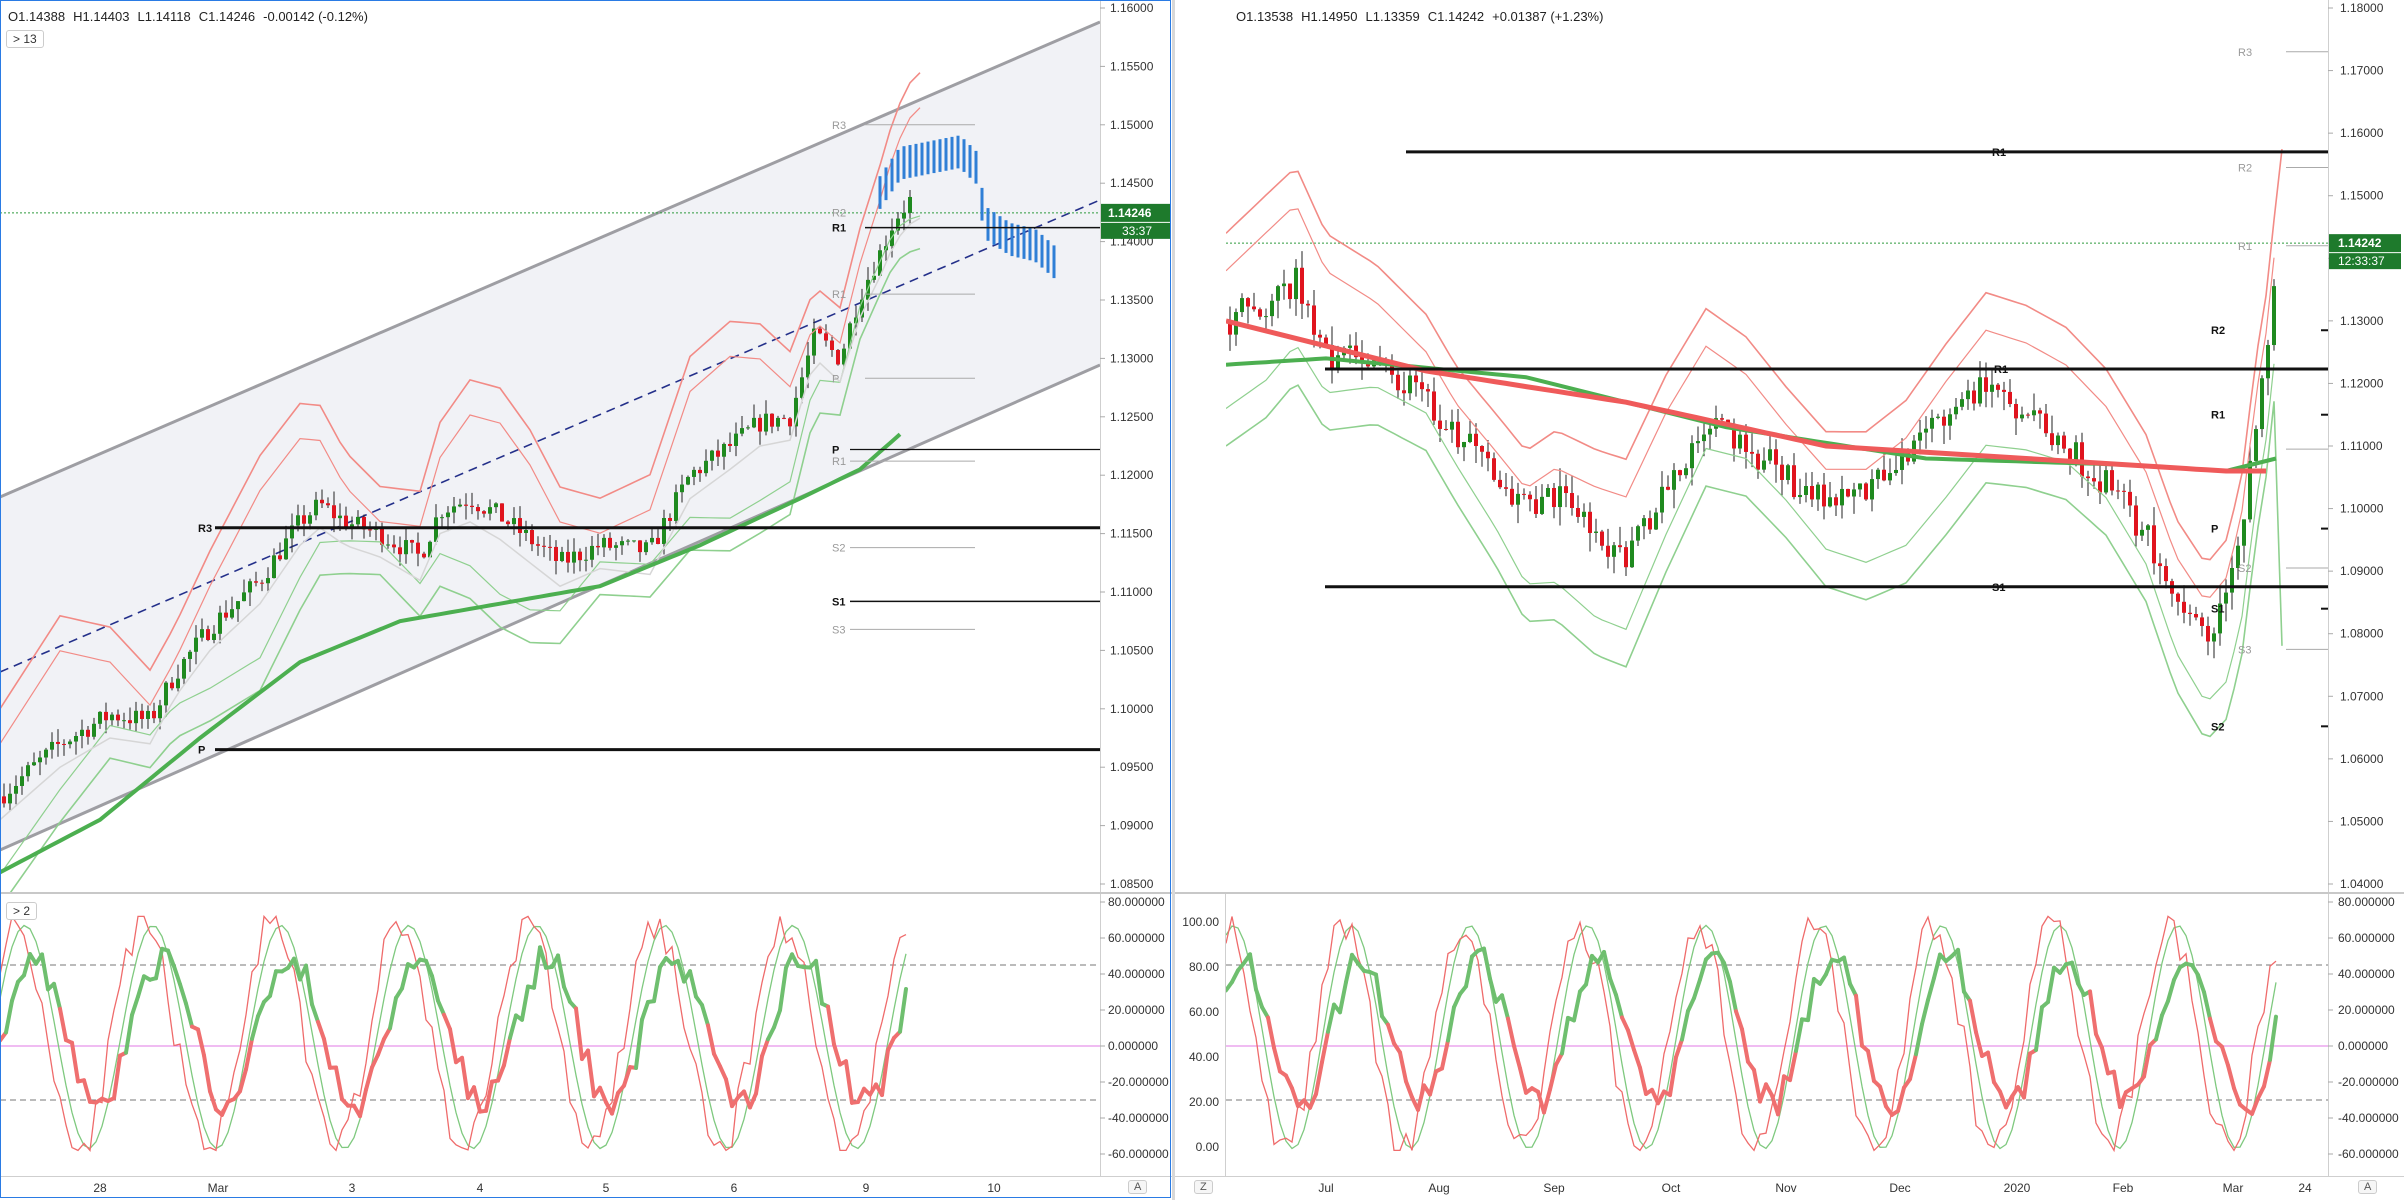 The image size is (2404, 1200). What do you see at coordinates (1203, 1187) in the screenshot?
I see `right-zoom-button: Z` at bounding box center [1203, 1187].